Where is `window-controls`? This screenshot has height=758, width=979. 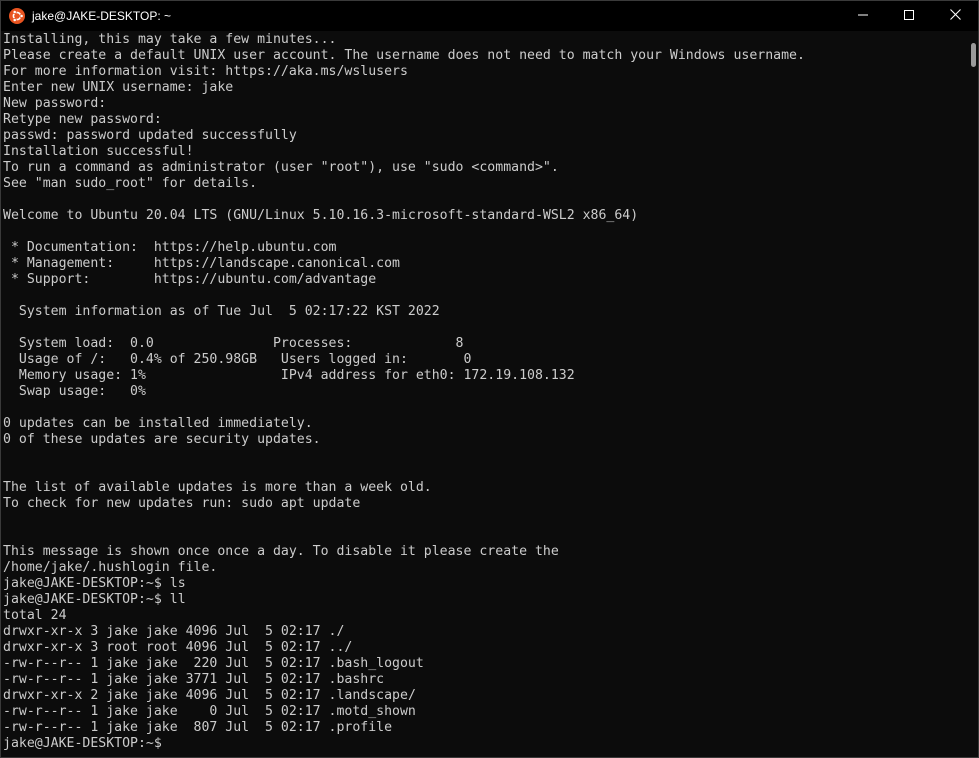
window-controls is located at coordinates (909, 16).